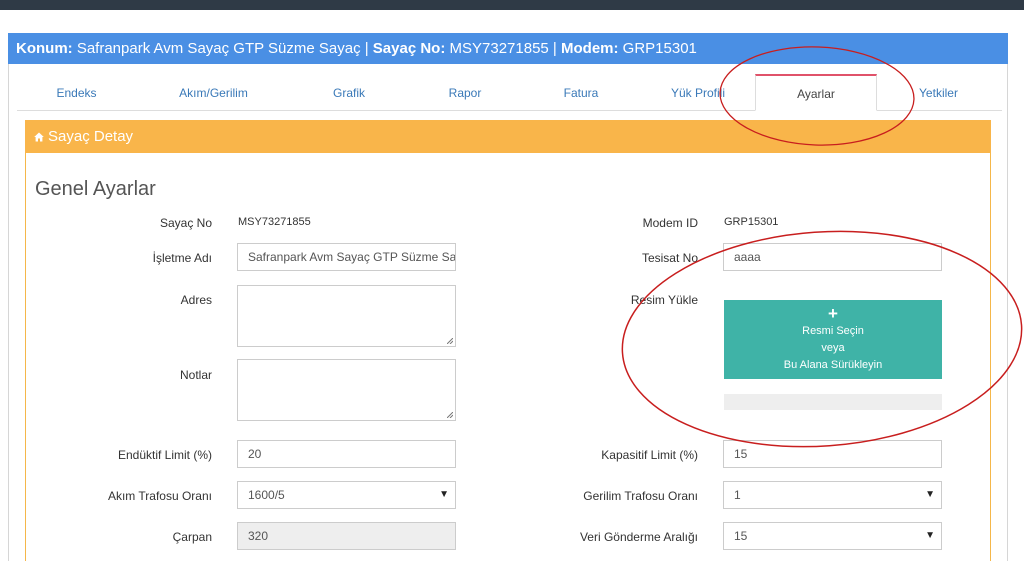 The width and height of the screenshot is (1024, 561). What do you see at coordinates (833, 365) in the screenshot?
I see `upload-line-3: Bu Alana Sürükleyin` at bounding box center [833, 365].